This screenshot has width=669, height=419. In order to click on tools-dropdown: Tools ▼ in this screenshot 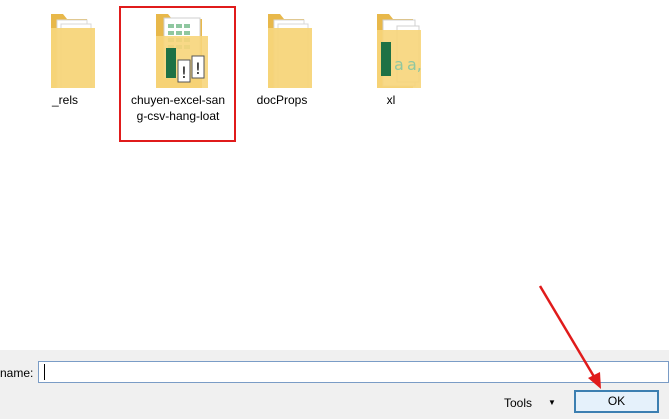, I will do `click(530, 403)`.